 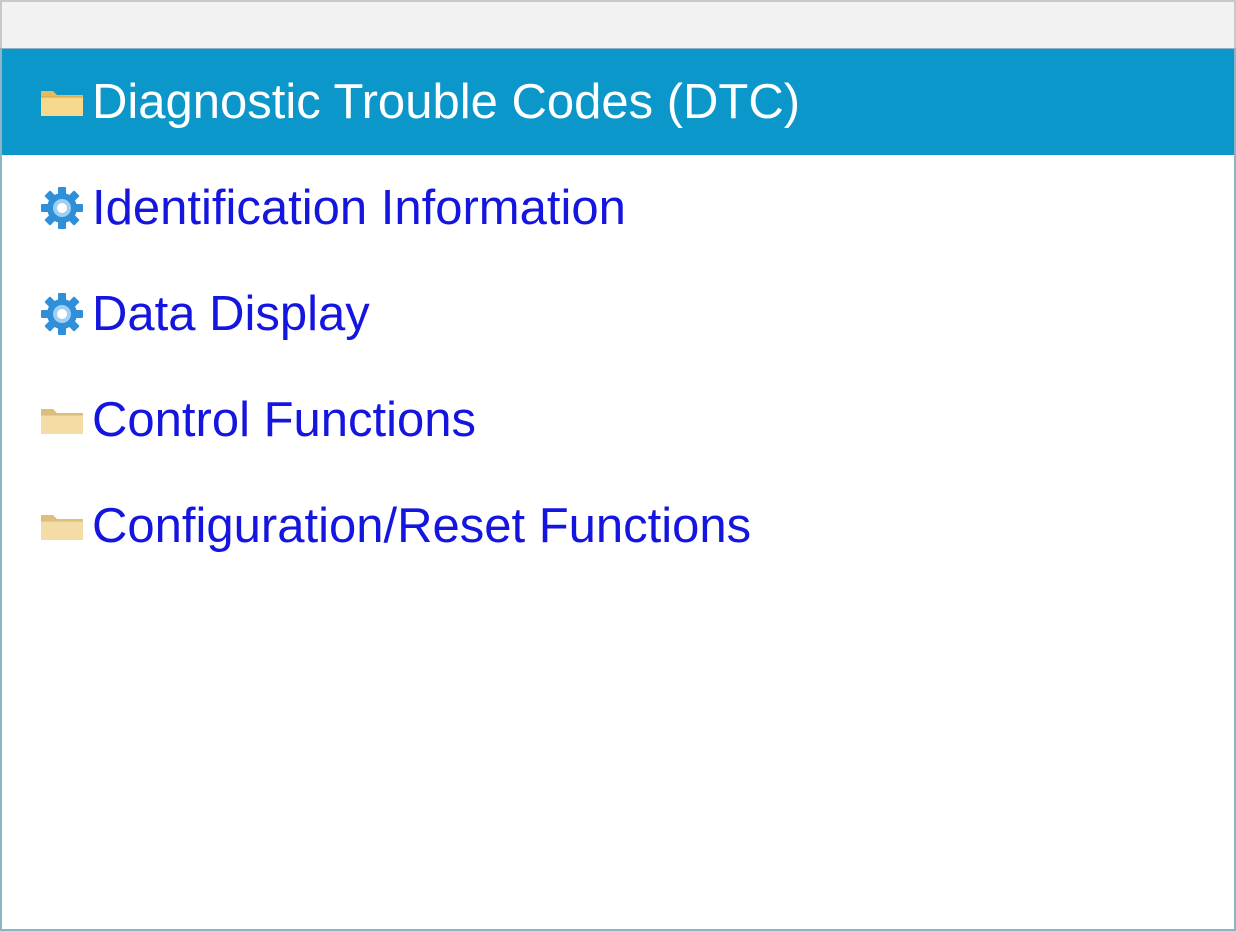 I want to click on menu-item-label: Data Display, so click(x=231, y=314).